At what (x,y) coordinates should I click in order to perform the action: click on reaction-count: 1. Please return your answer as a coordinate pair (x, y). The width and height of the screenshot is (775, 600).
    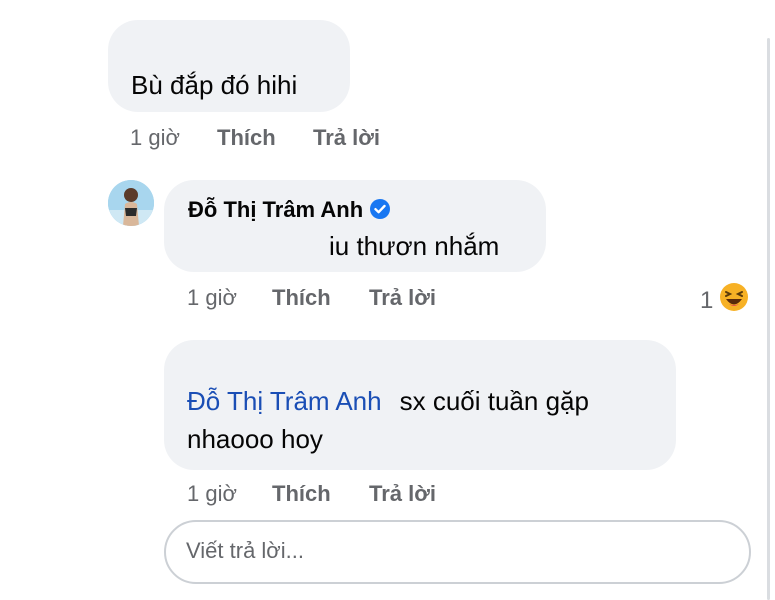
    Looking at the image, I should click on (707, 300).